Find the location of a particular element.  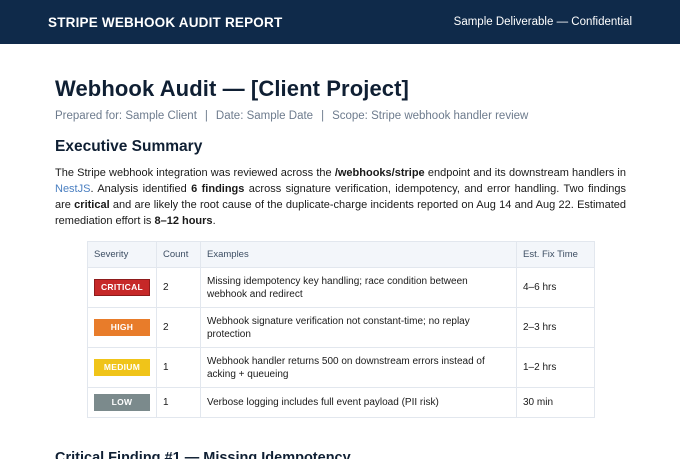

severity-cell: MEDIUM is located at coordinates (122, 367).